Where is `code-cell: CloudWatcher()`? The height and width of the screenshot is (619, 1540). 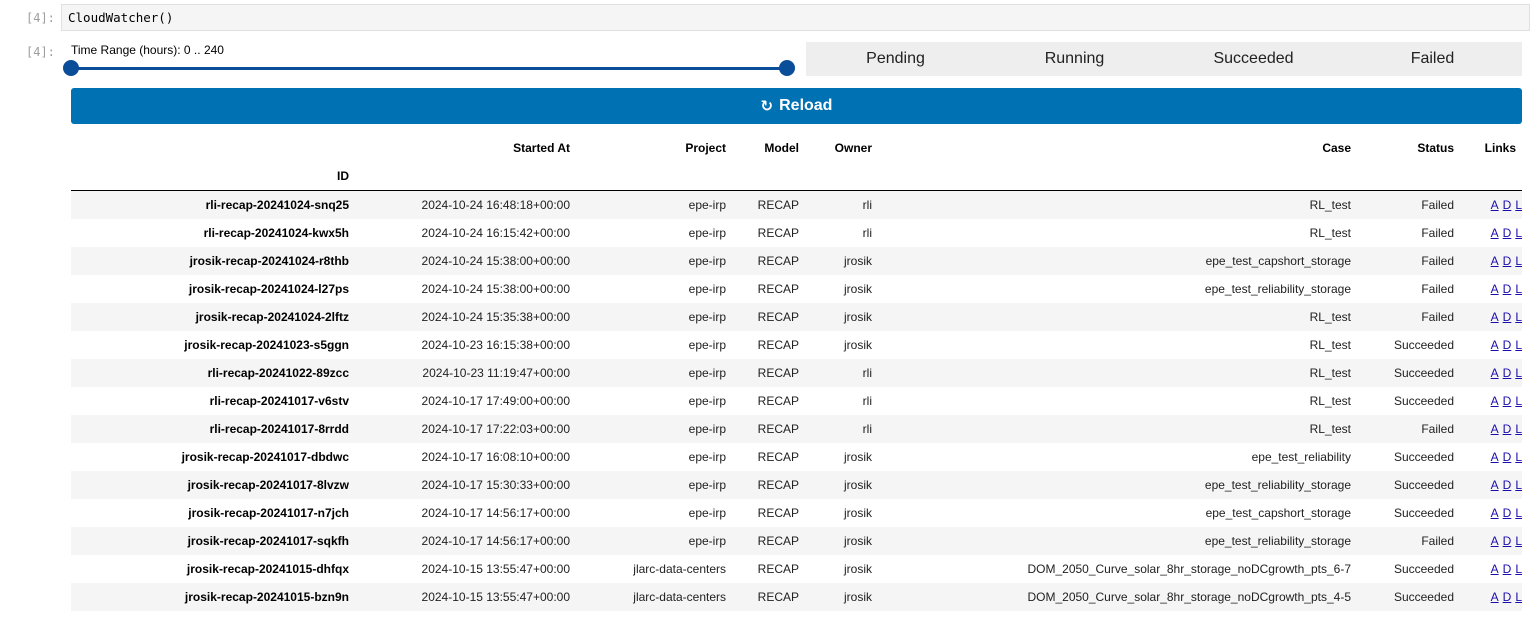 code-cell: CloudWatcher() is located at coordinates (795, 17).